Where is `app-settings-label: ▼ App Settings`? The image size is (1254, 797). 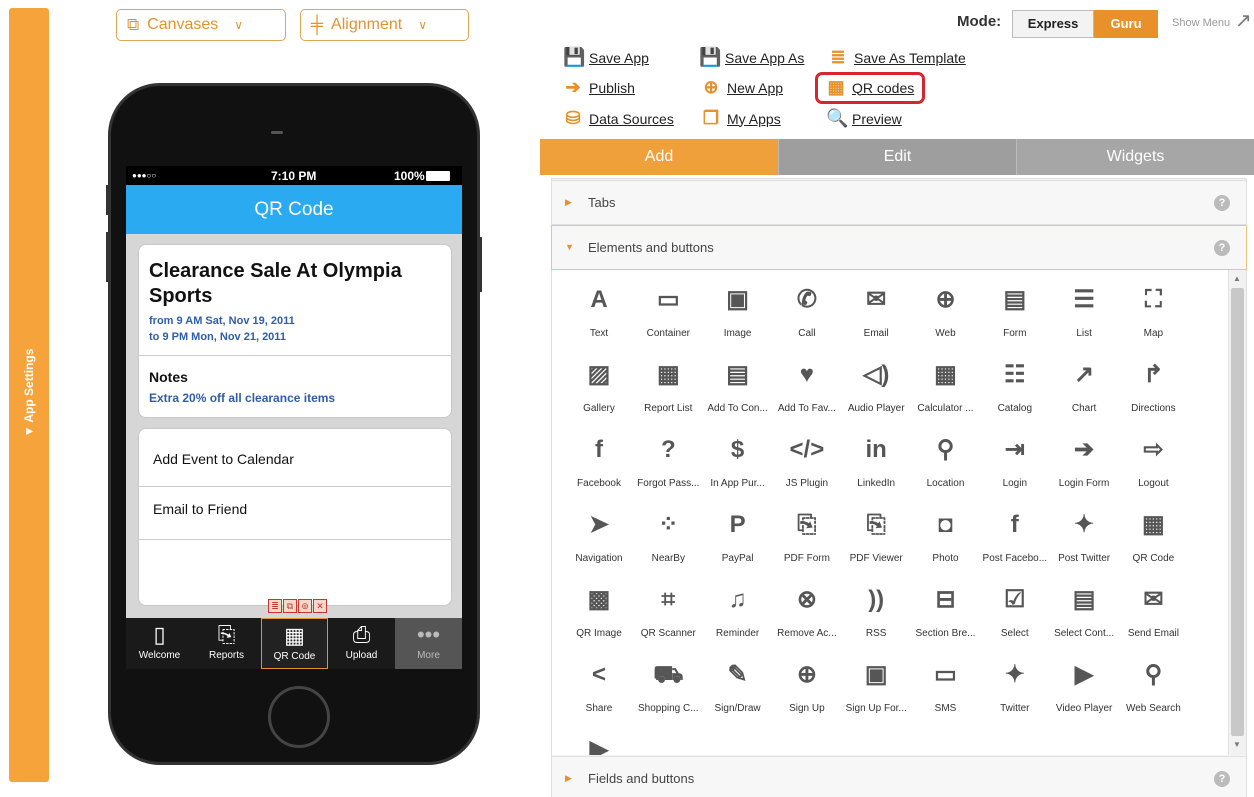 app-settings-label: ▼ App Settings is located at coordinates (29, 393).